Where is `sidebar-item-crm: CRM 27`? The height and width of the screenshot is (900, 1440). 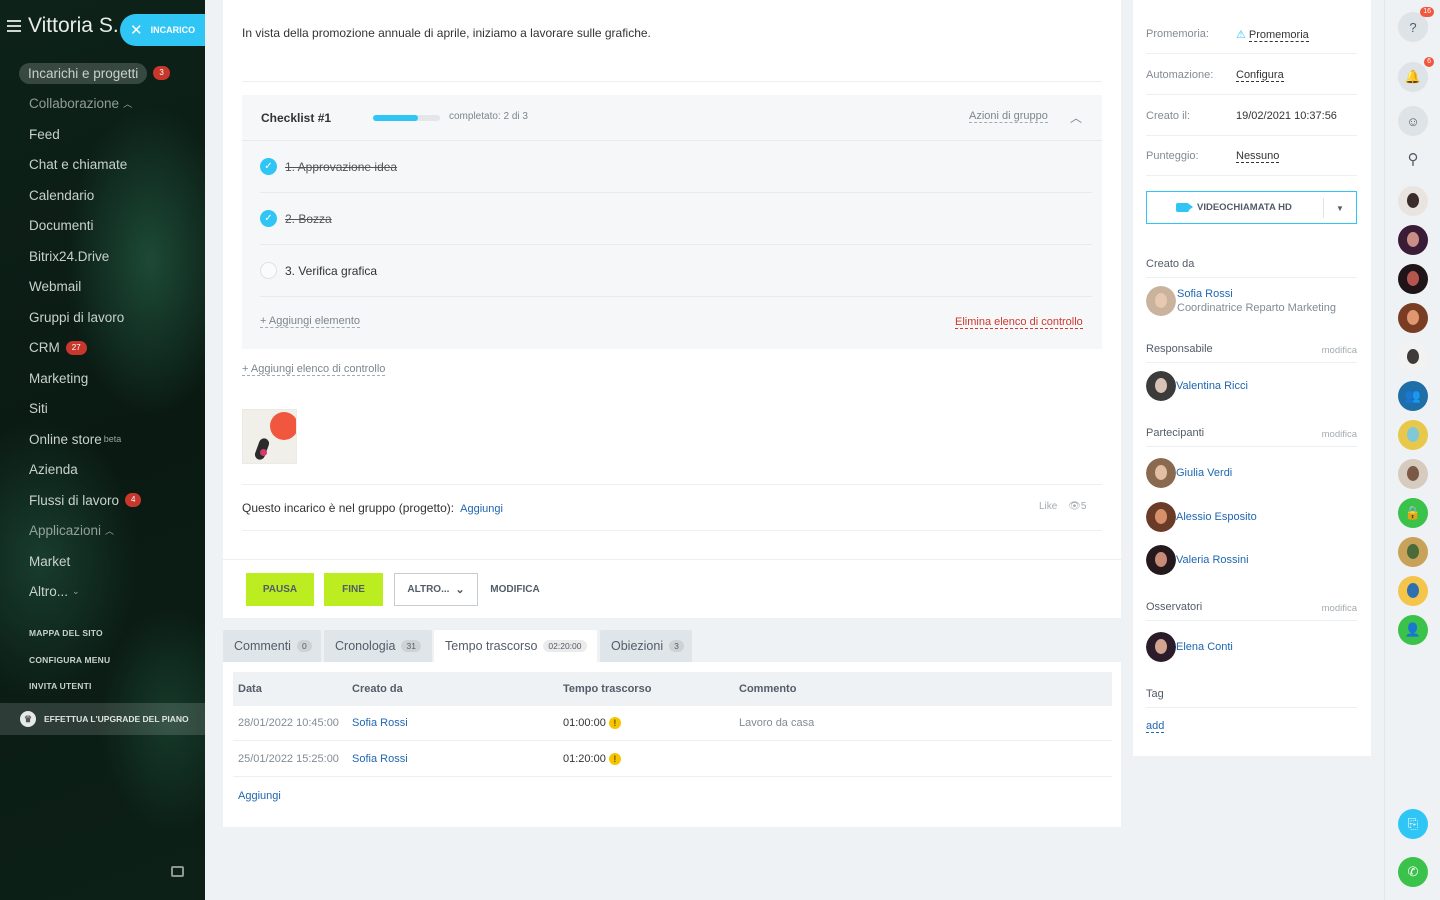 sidebar-item-crm: CRM 27 is located at coordinates (102, 348).